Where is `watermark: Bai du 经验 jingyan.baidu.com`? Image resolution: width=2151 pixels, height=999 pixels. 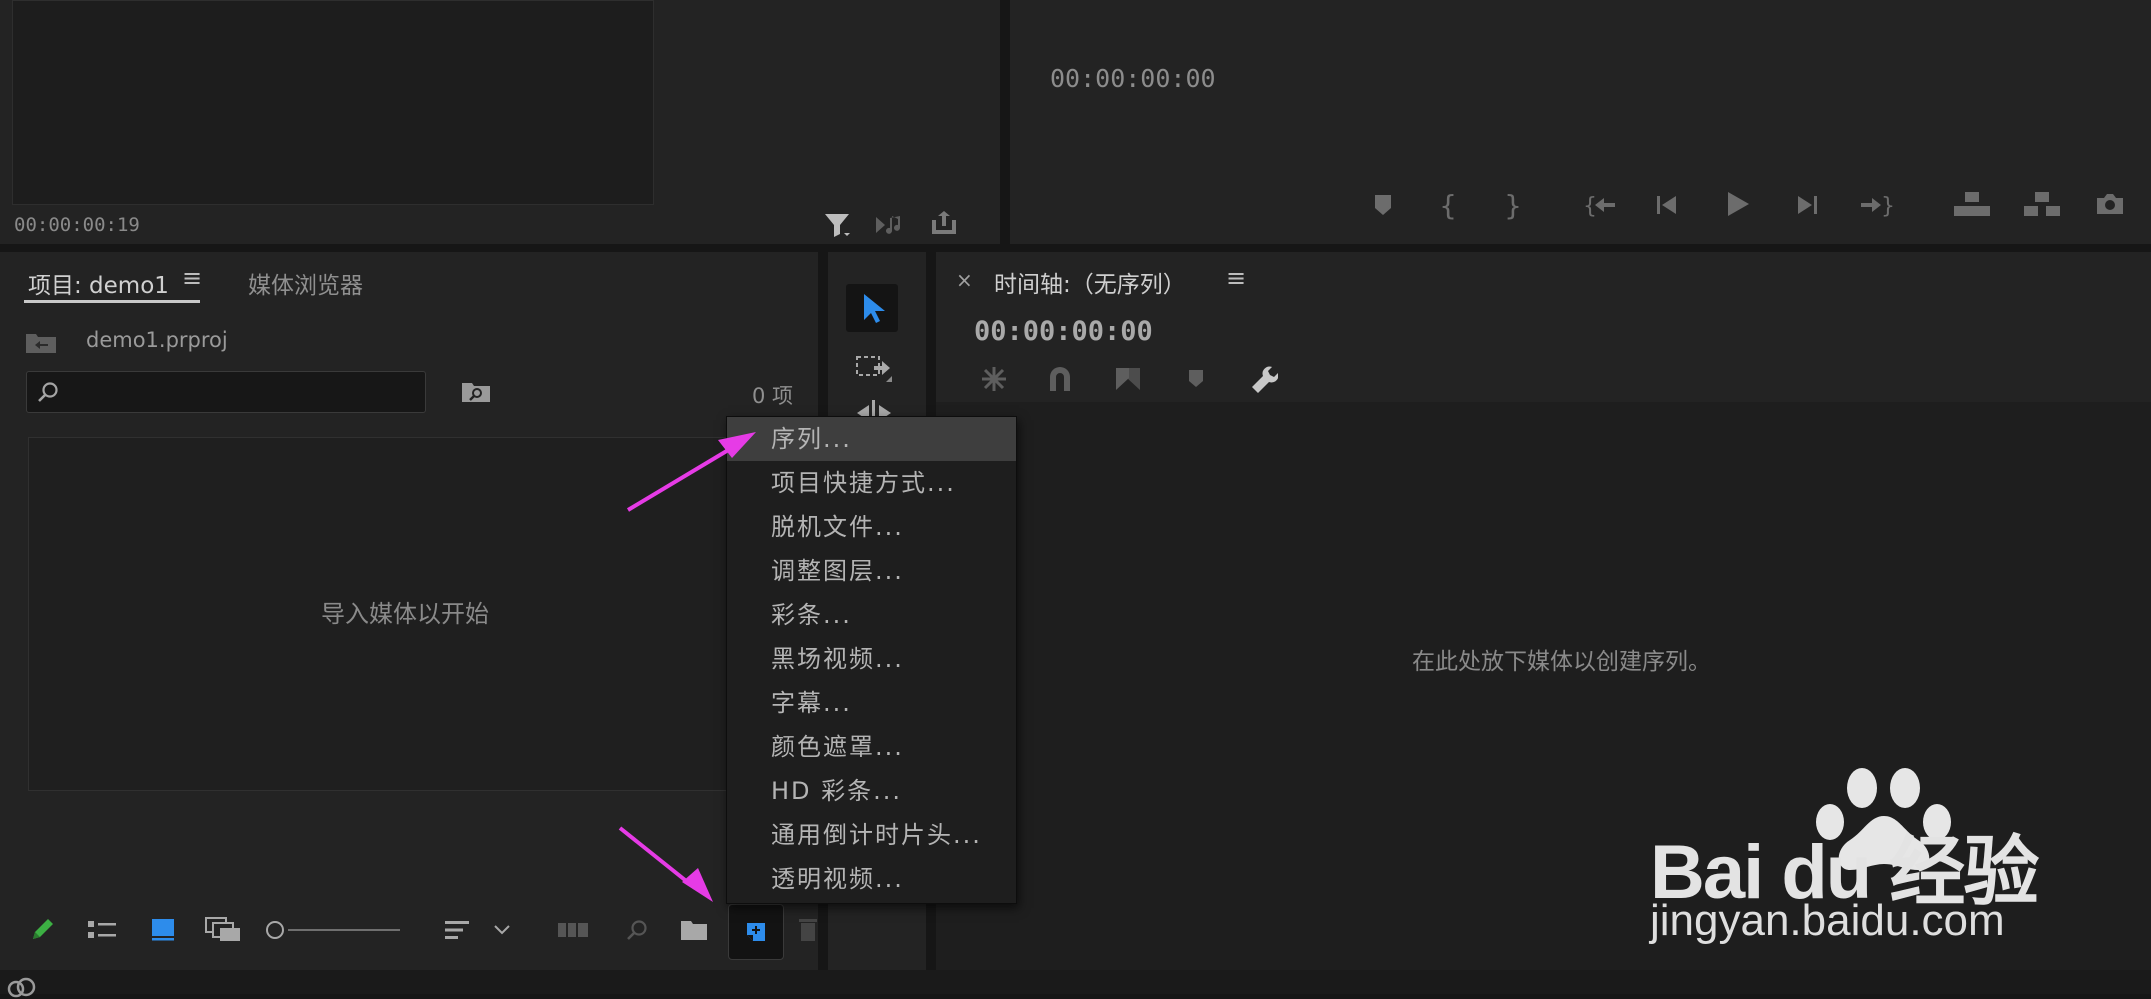 watermark: Bai du 经验 jingyan.baidu.com is located at coordinates (1890, 860).